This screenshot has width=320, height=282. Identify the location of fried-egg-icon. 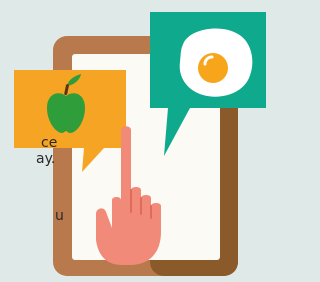
(216, 62).